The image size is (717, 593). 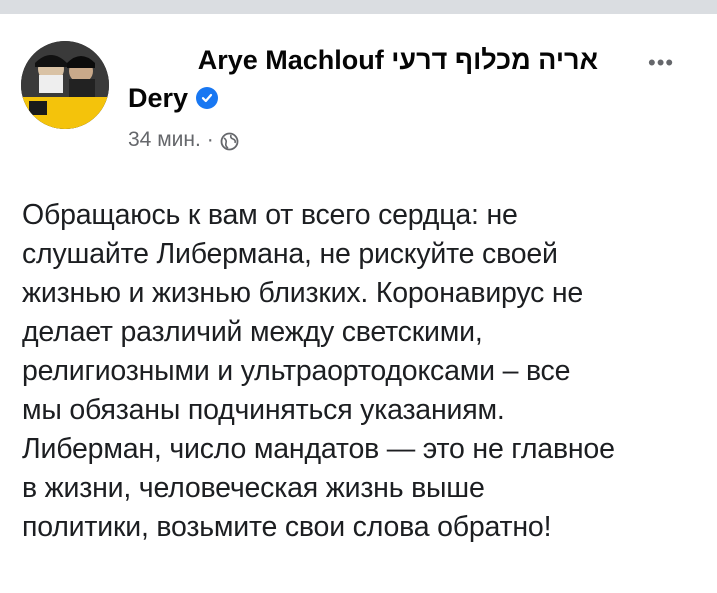 I want to click on author-name-continued: Dery, so click(x=173, y=98).